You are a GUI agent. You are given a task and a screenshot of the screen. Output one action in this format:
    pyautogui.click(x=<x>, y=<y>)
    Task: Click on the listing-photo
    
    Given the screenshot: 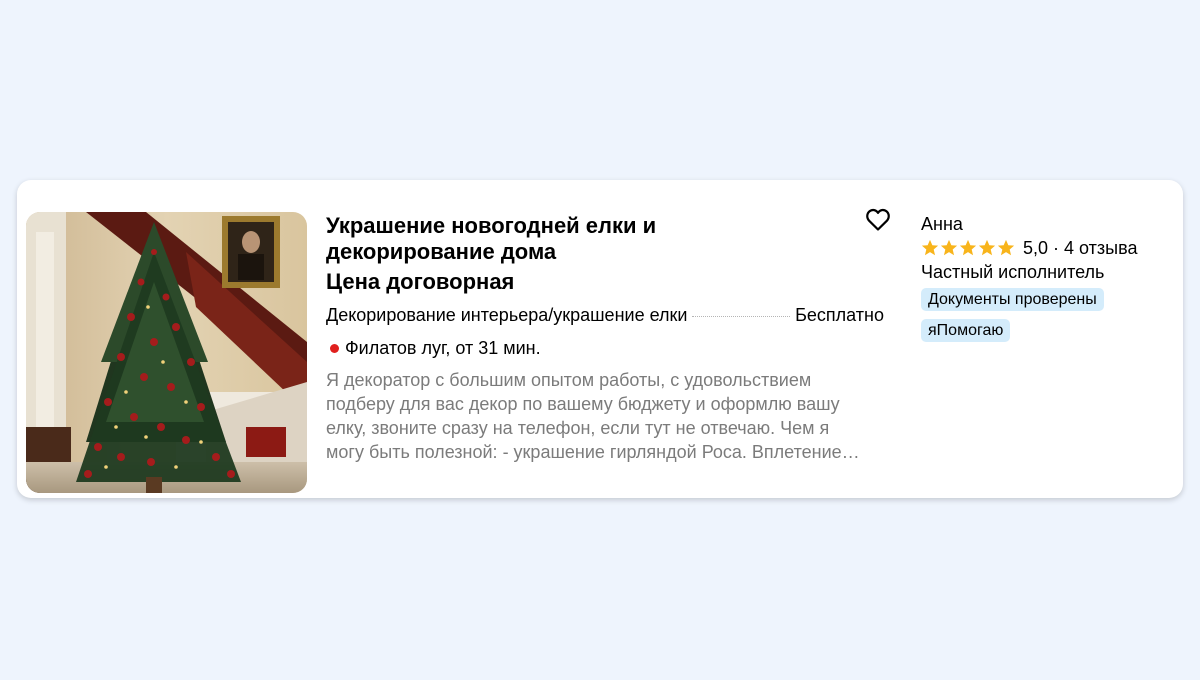 What is the action you would take?
    pyautogui.click(x=166, y=352)
    